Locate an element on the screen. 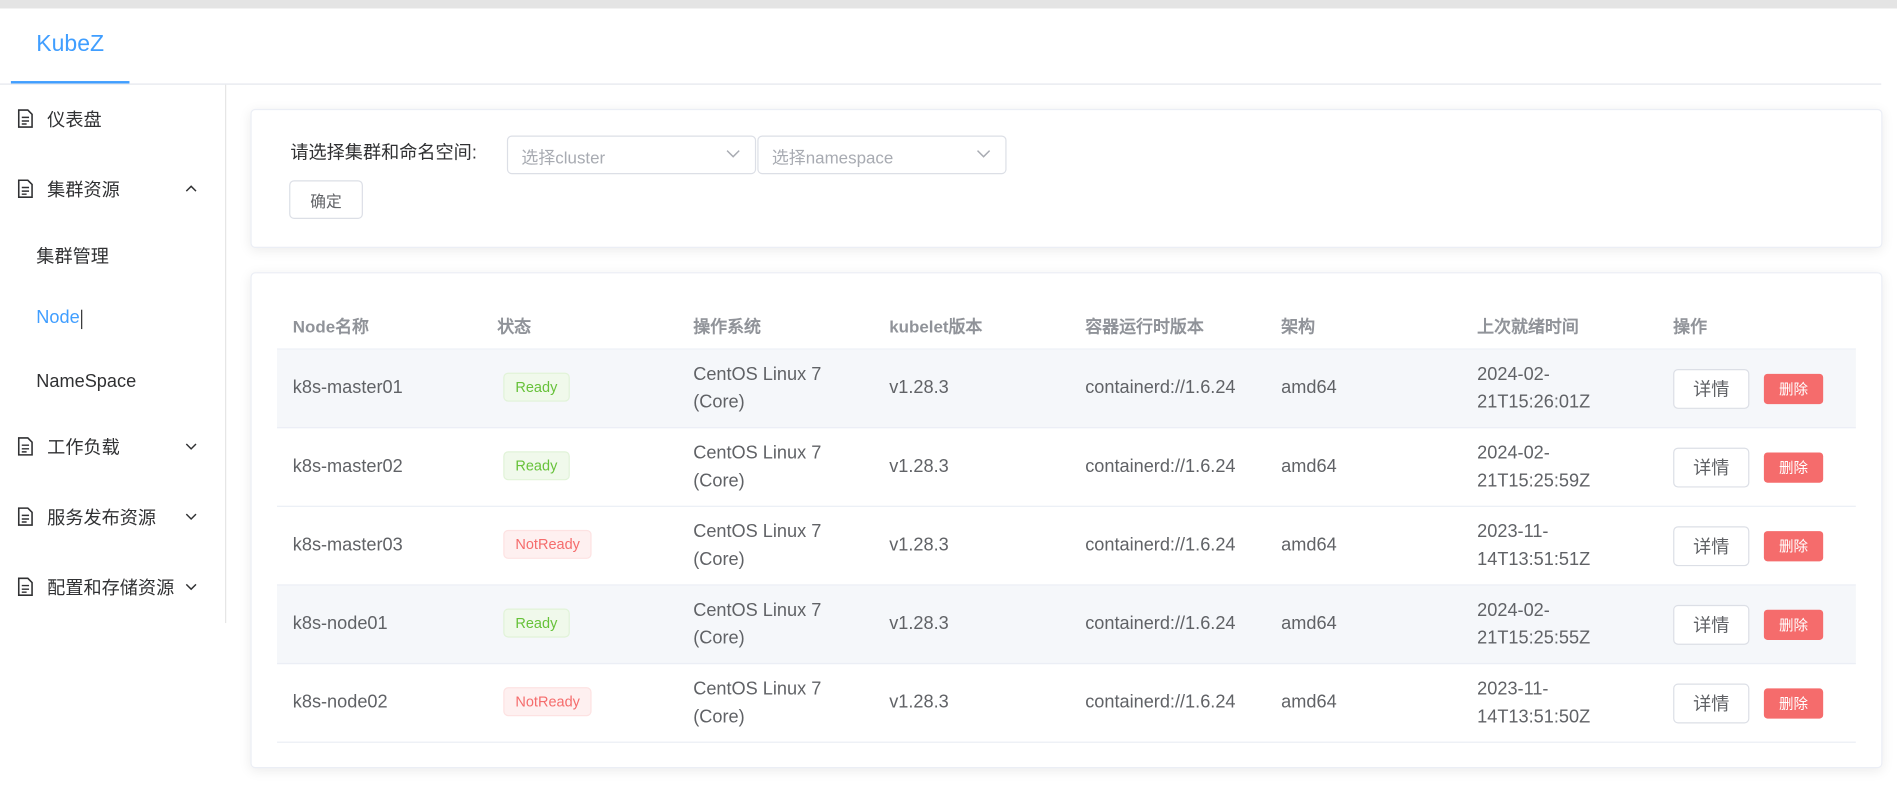 The height and width of the screenshot is (809, 1897). sidebar-item-config-storage: 配置和存储资源 is located at coordinates (112, 587).